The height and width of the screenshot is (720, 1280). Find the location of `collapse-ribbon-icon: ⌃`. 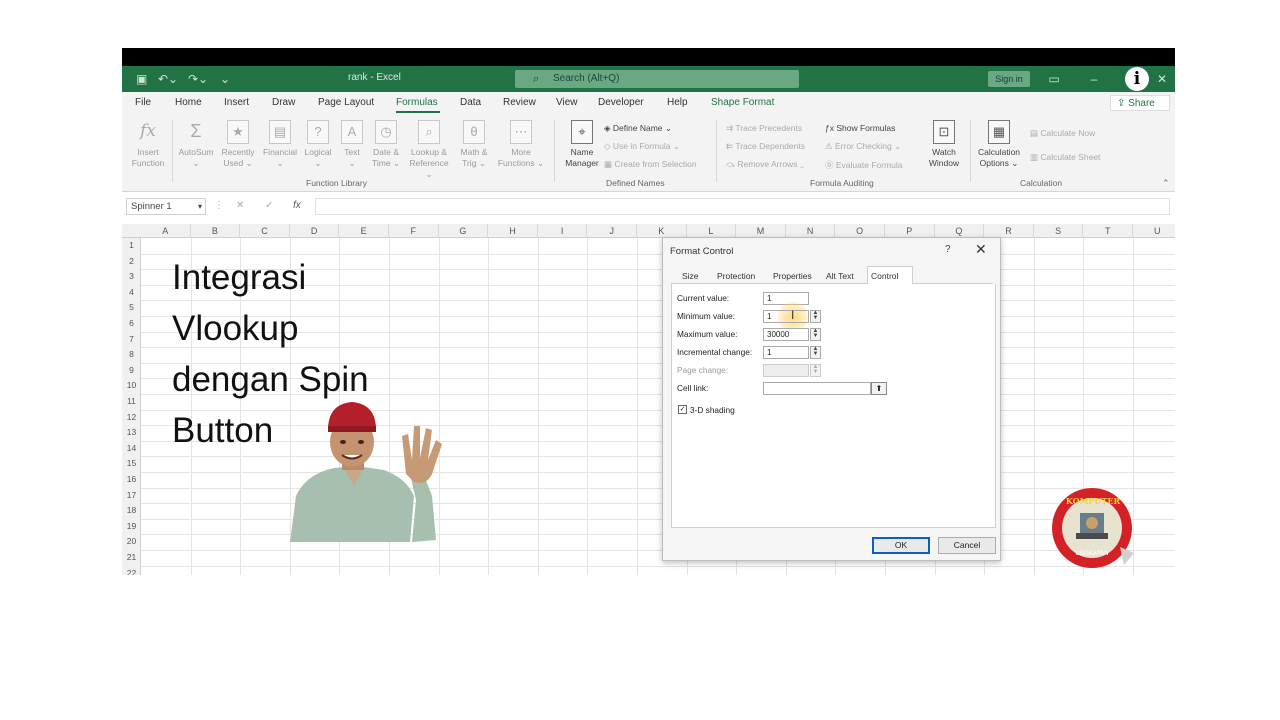

collapse-ribbon-icon: ⌃ is located at coordinates (1166, 183).